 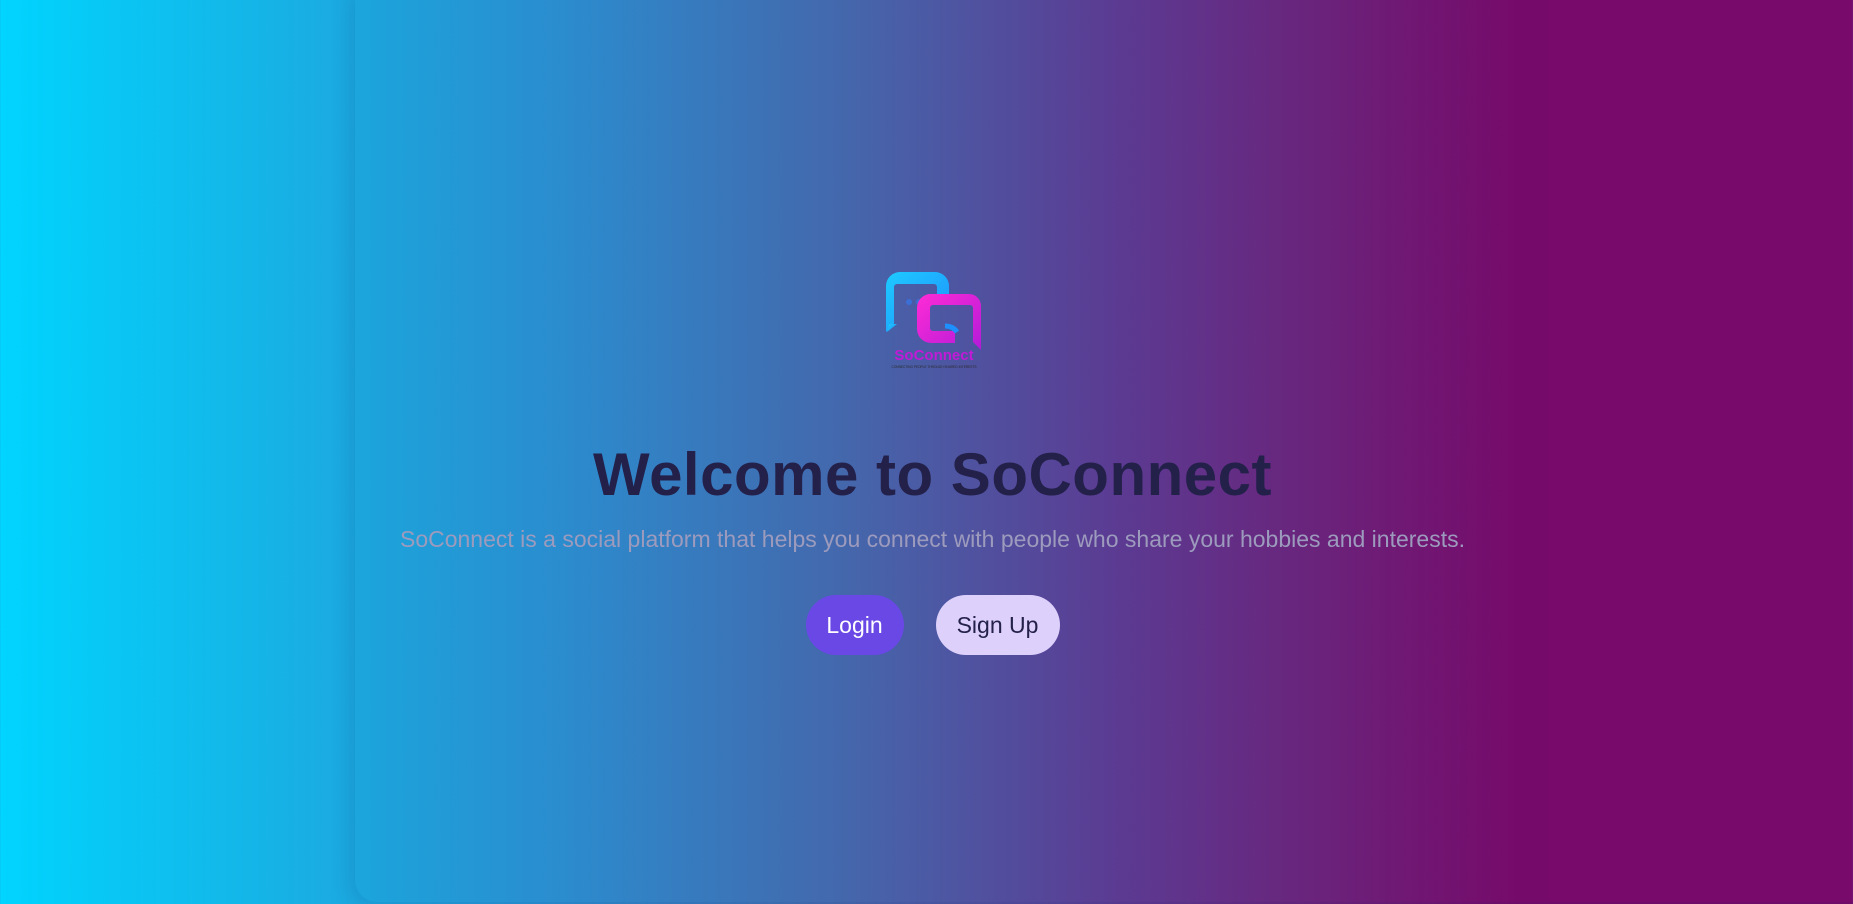 What do you see at coordinates (854, 625) in the screenshot?
I see `login-button: Login` at bounding box center [854, 625].